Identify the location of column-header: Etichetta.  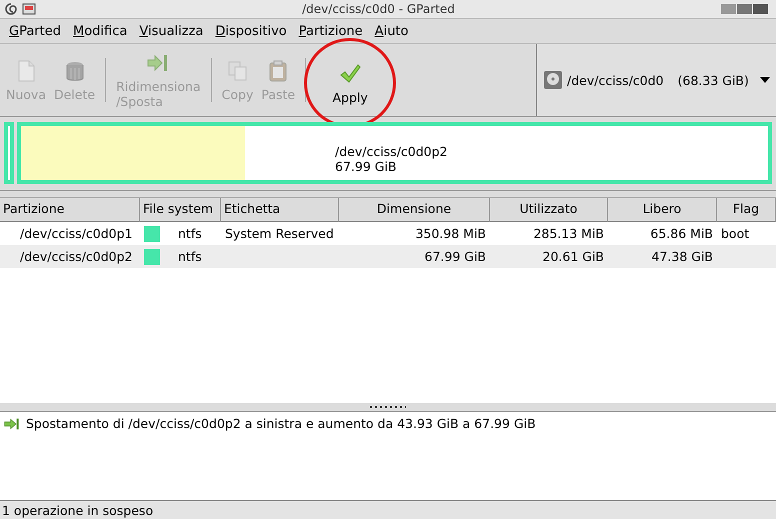
(280, 210).